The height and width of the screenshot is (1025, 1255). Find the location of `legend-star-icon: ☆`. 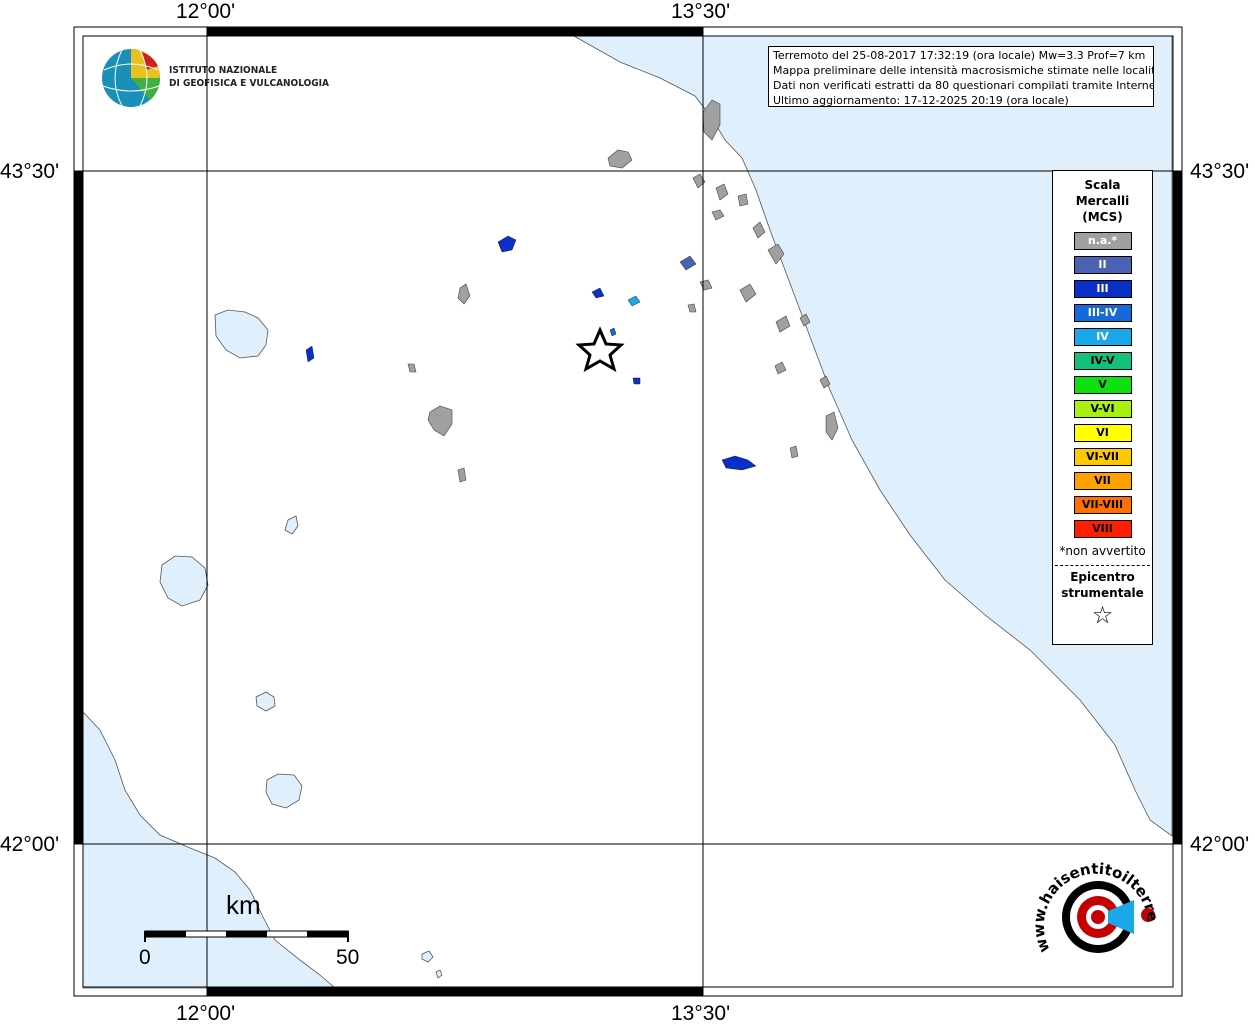

legend-star-icon: ☆ is located at coordinates (1102, 615).